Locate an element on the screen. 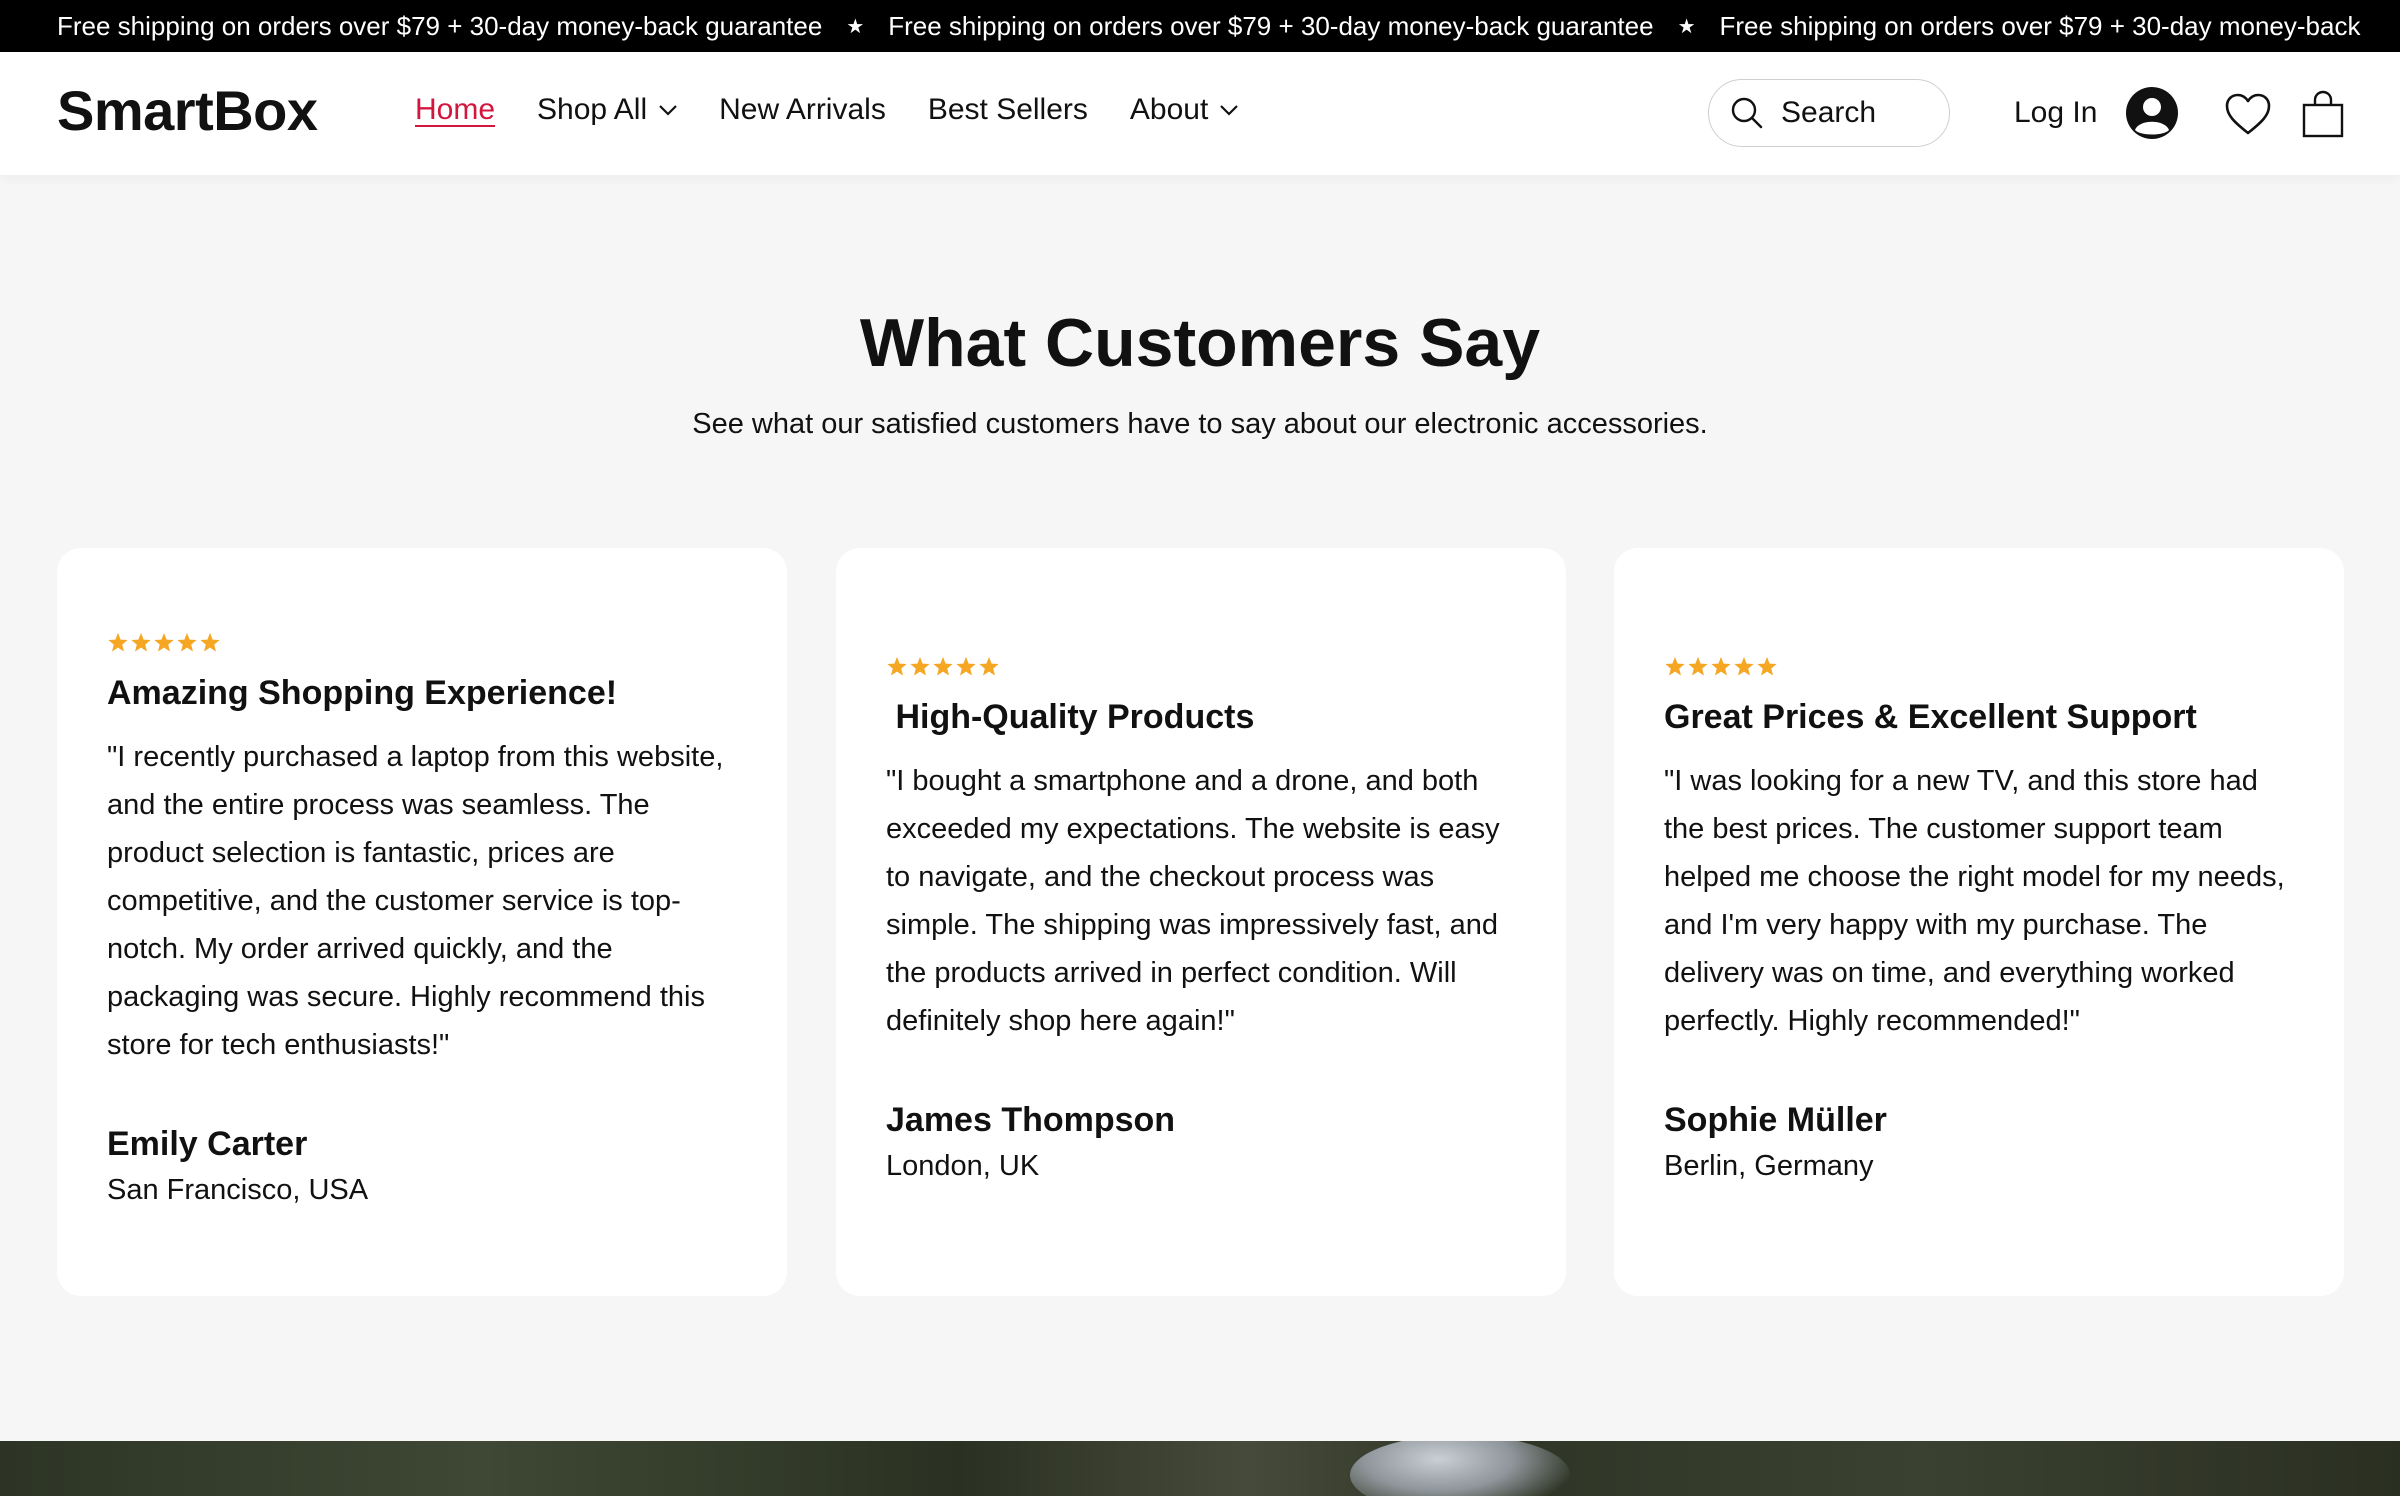  user-avatar-icon is located at coordinates (2152, 113).